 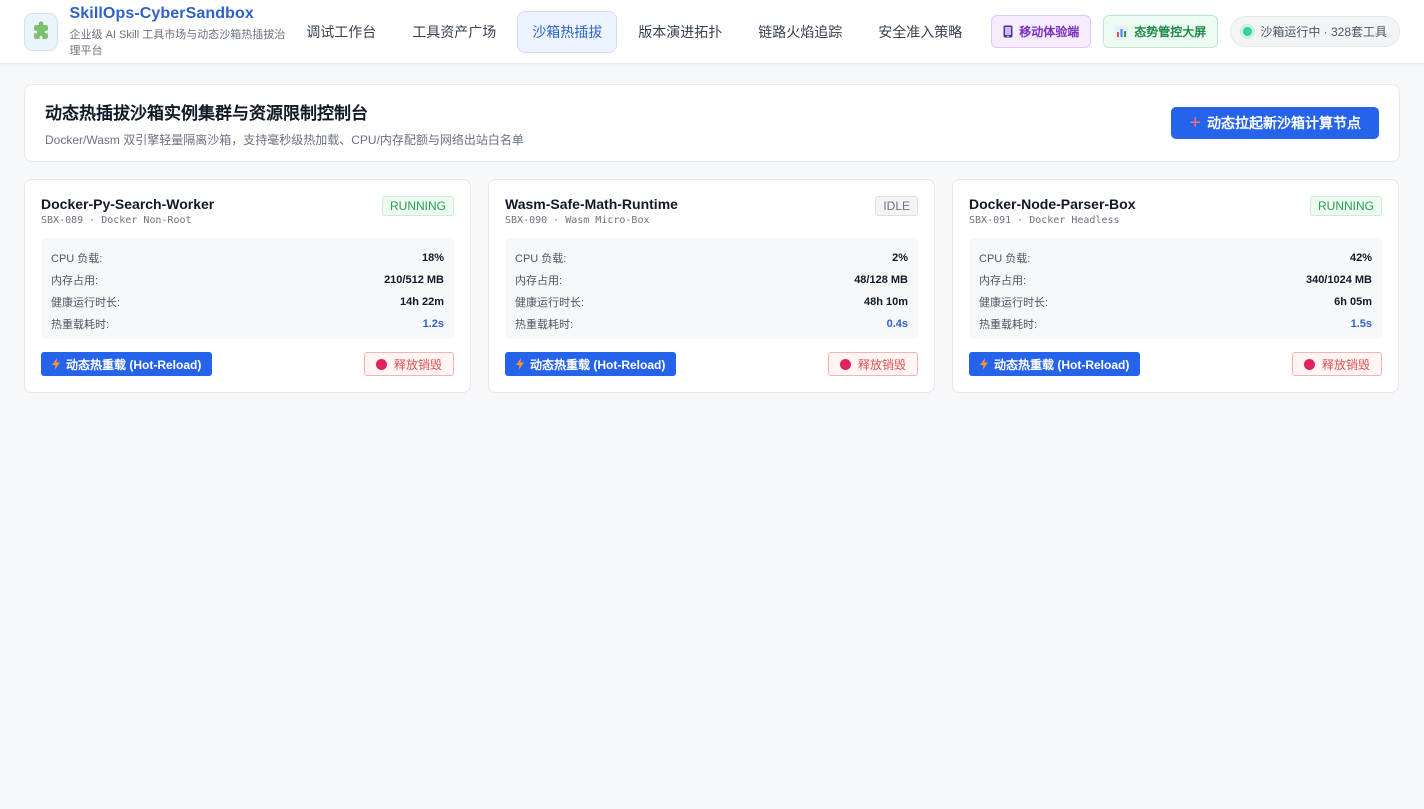 What do you see at coordinates (433, 324) in the screenshot?
I see `reload-time-value: 1.2s` at bounding box center [433, 324].